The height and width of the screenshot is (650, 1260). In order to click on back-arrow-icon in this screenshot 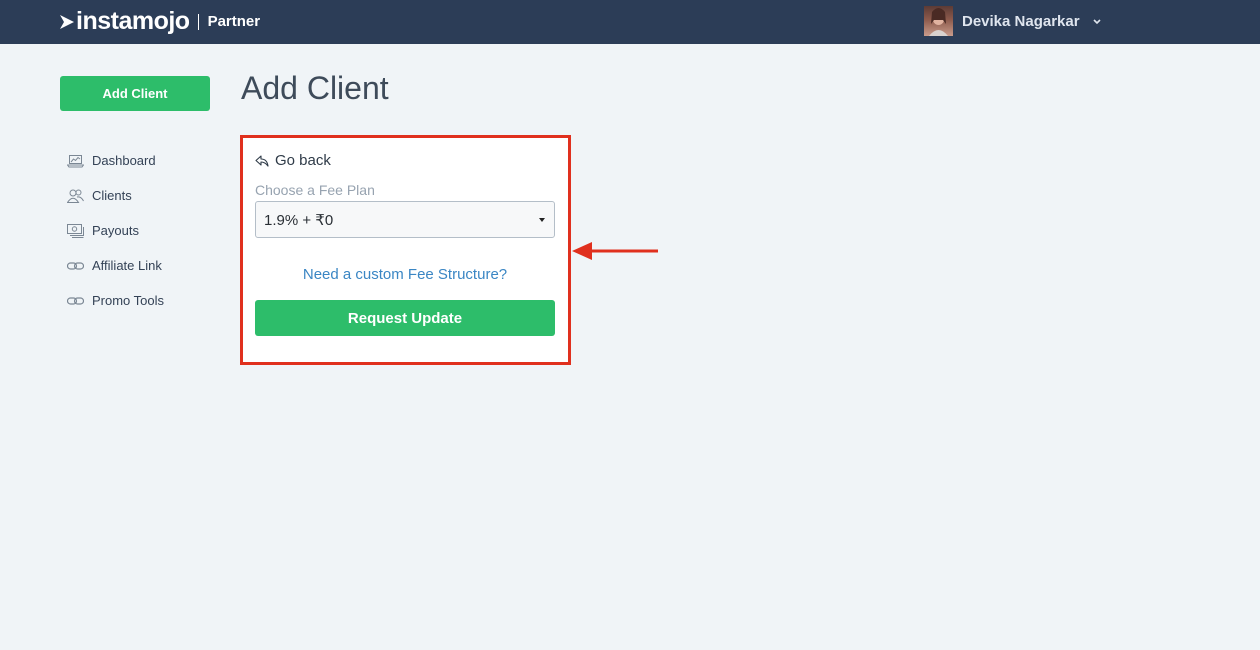, I will do `click(262, 160)`.